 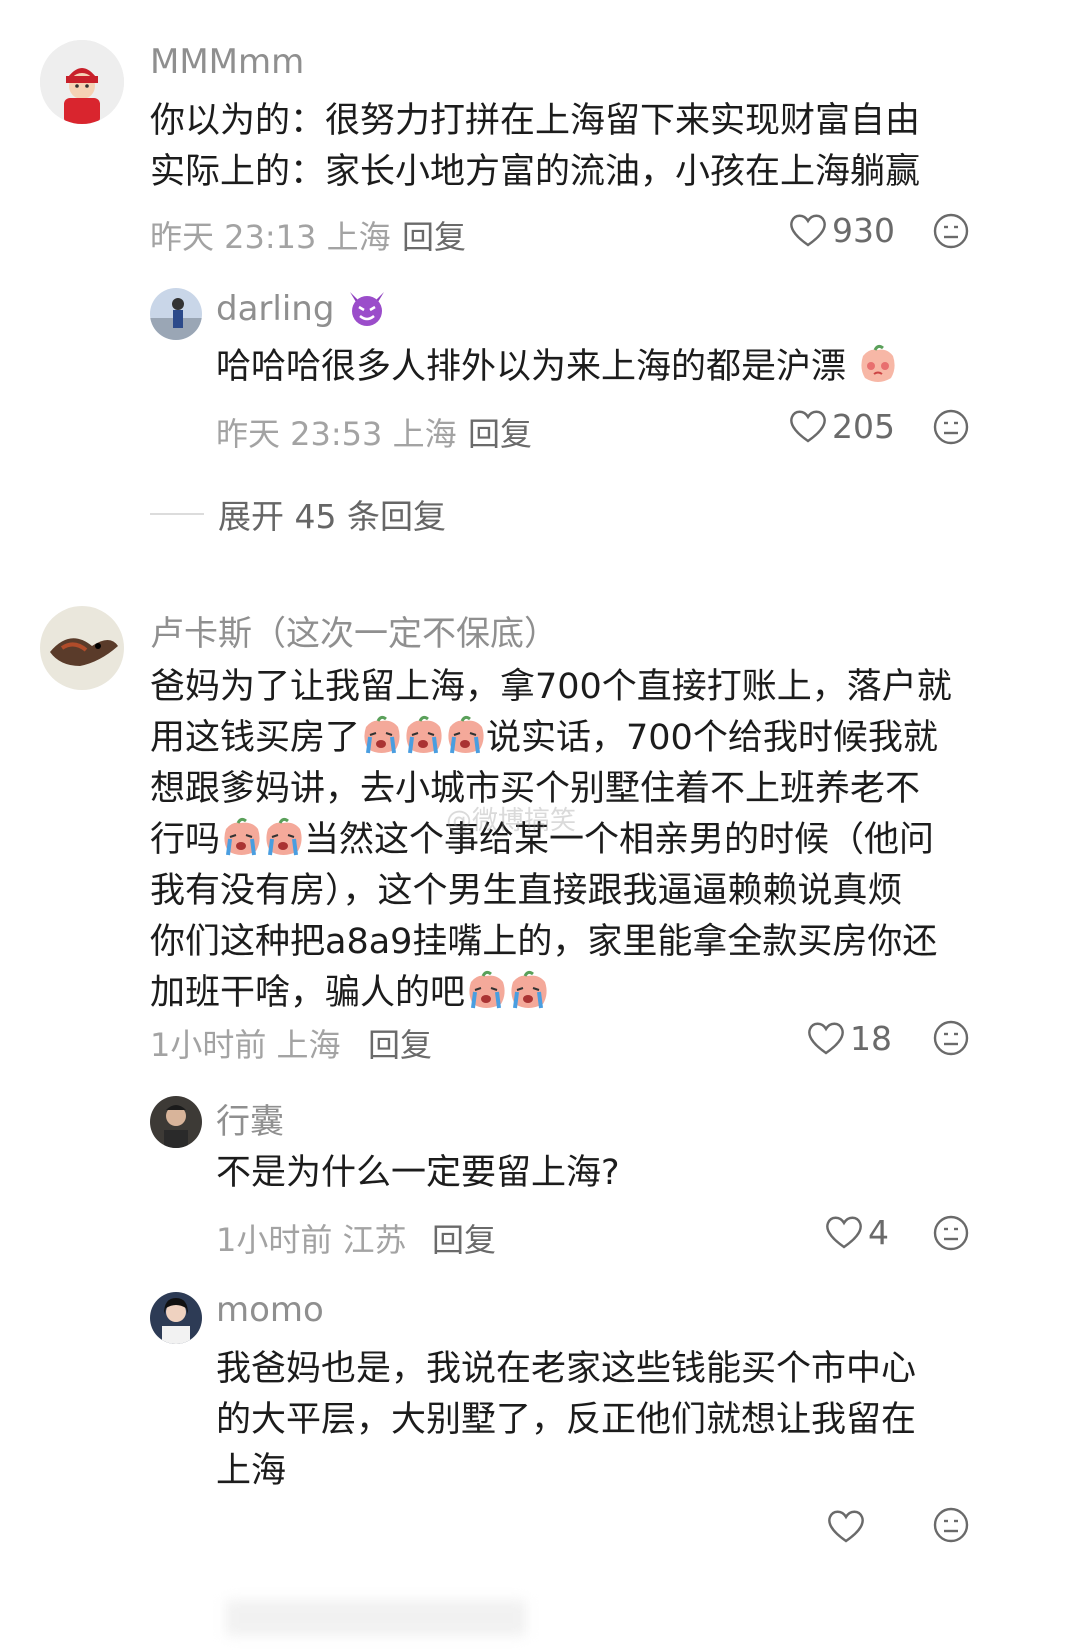 What do you see at coordinates (245, 1045) in the screenshot?
I see `comment-time-location: 1小时前 上海` at bounding box center [245, 1045].